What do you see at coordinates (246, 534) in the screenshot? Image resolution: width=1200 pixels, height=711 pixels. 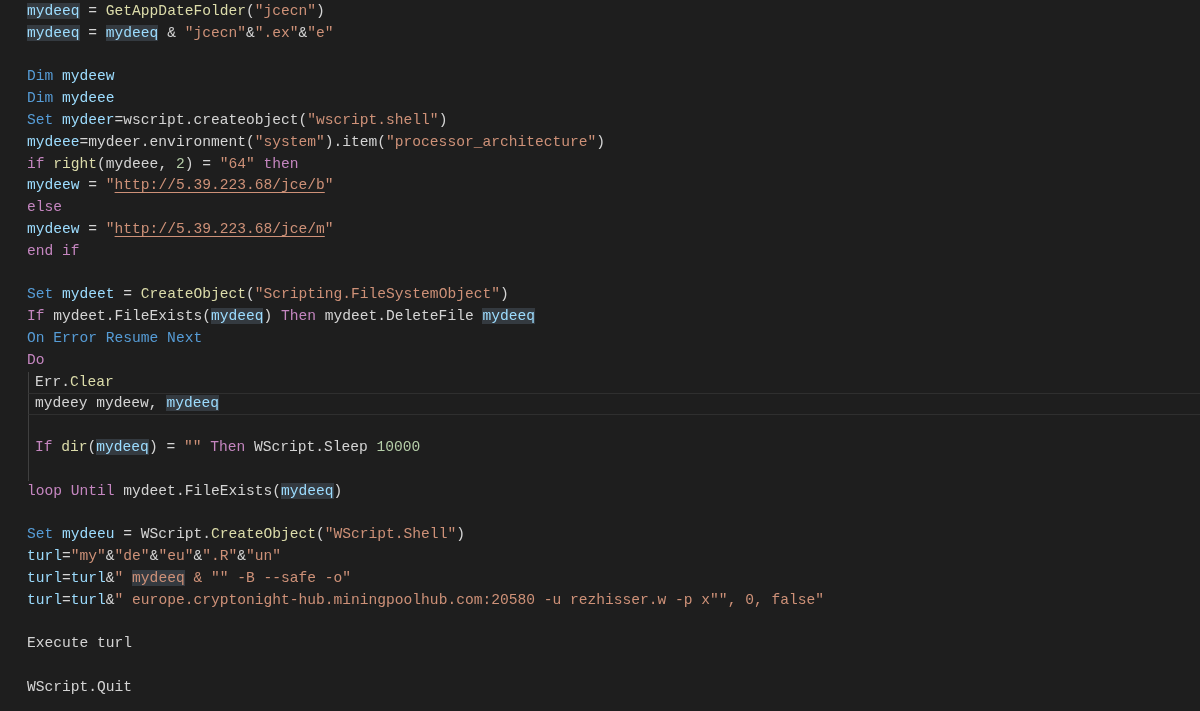 I see `code-line: Set mydeeu = WScript.CreateObject("WScript.Shell")` at bounding box center [246, 534].